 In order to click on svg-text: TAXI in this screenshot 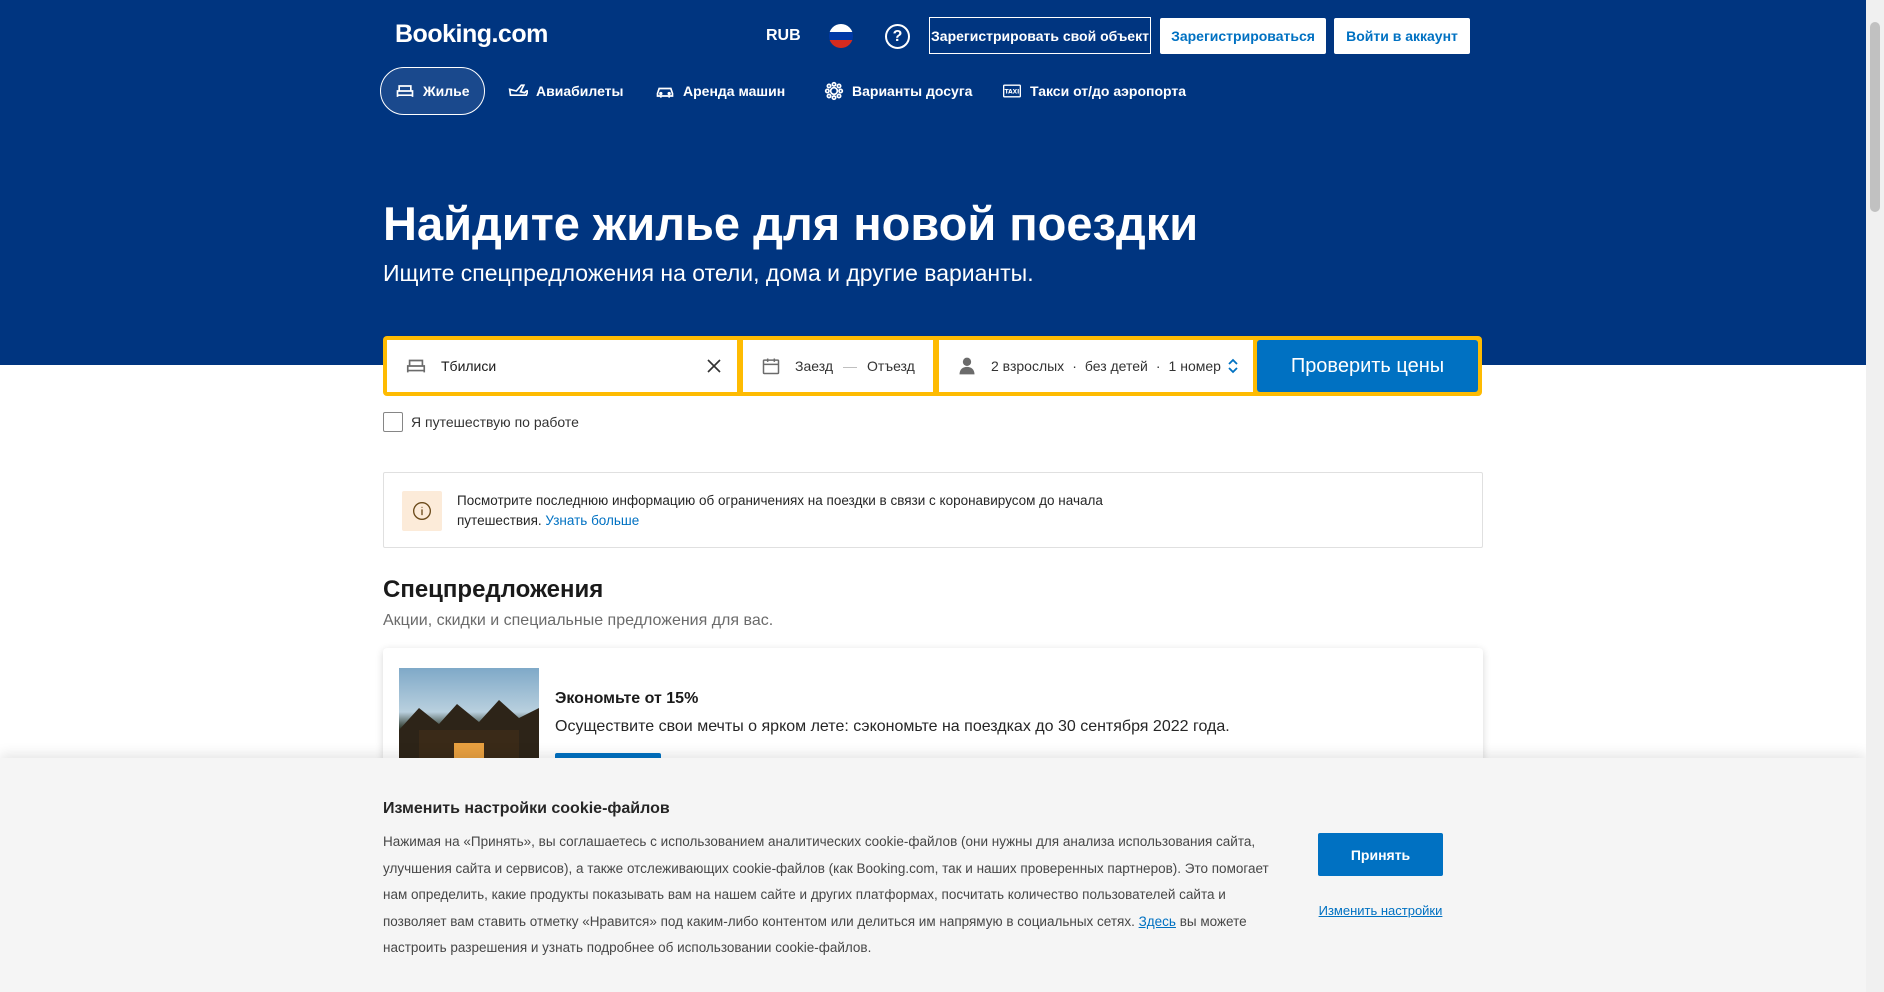, I will do `click(1012, 93)`.